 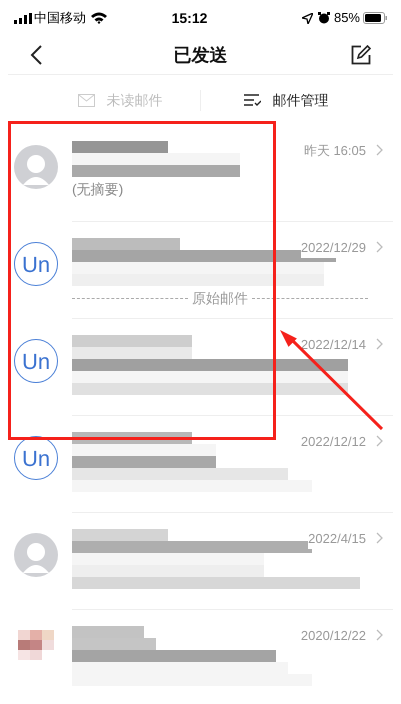 I want to click on mail-row: (无摘要) 昨天 16:05, so click(x=200, y=173).